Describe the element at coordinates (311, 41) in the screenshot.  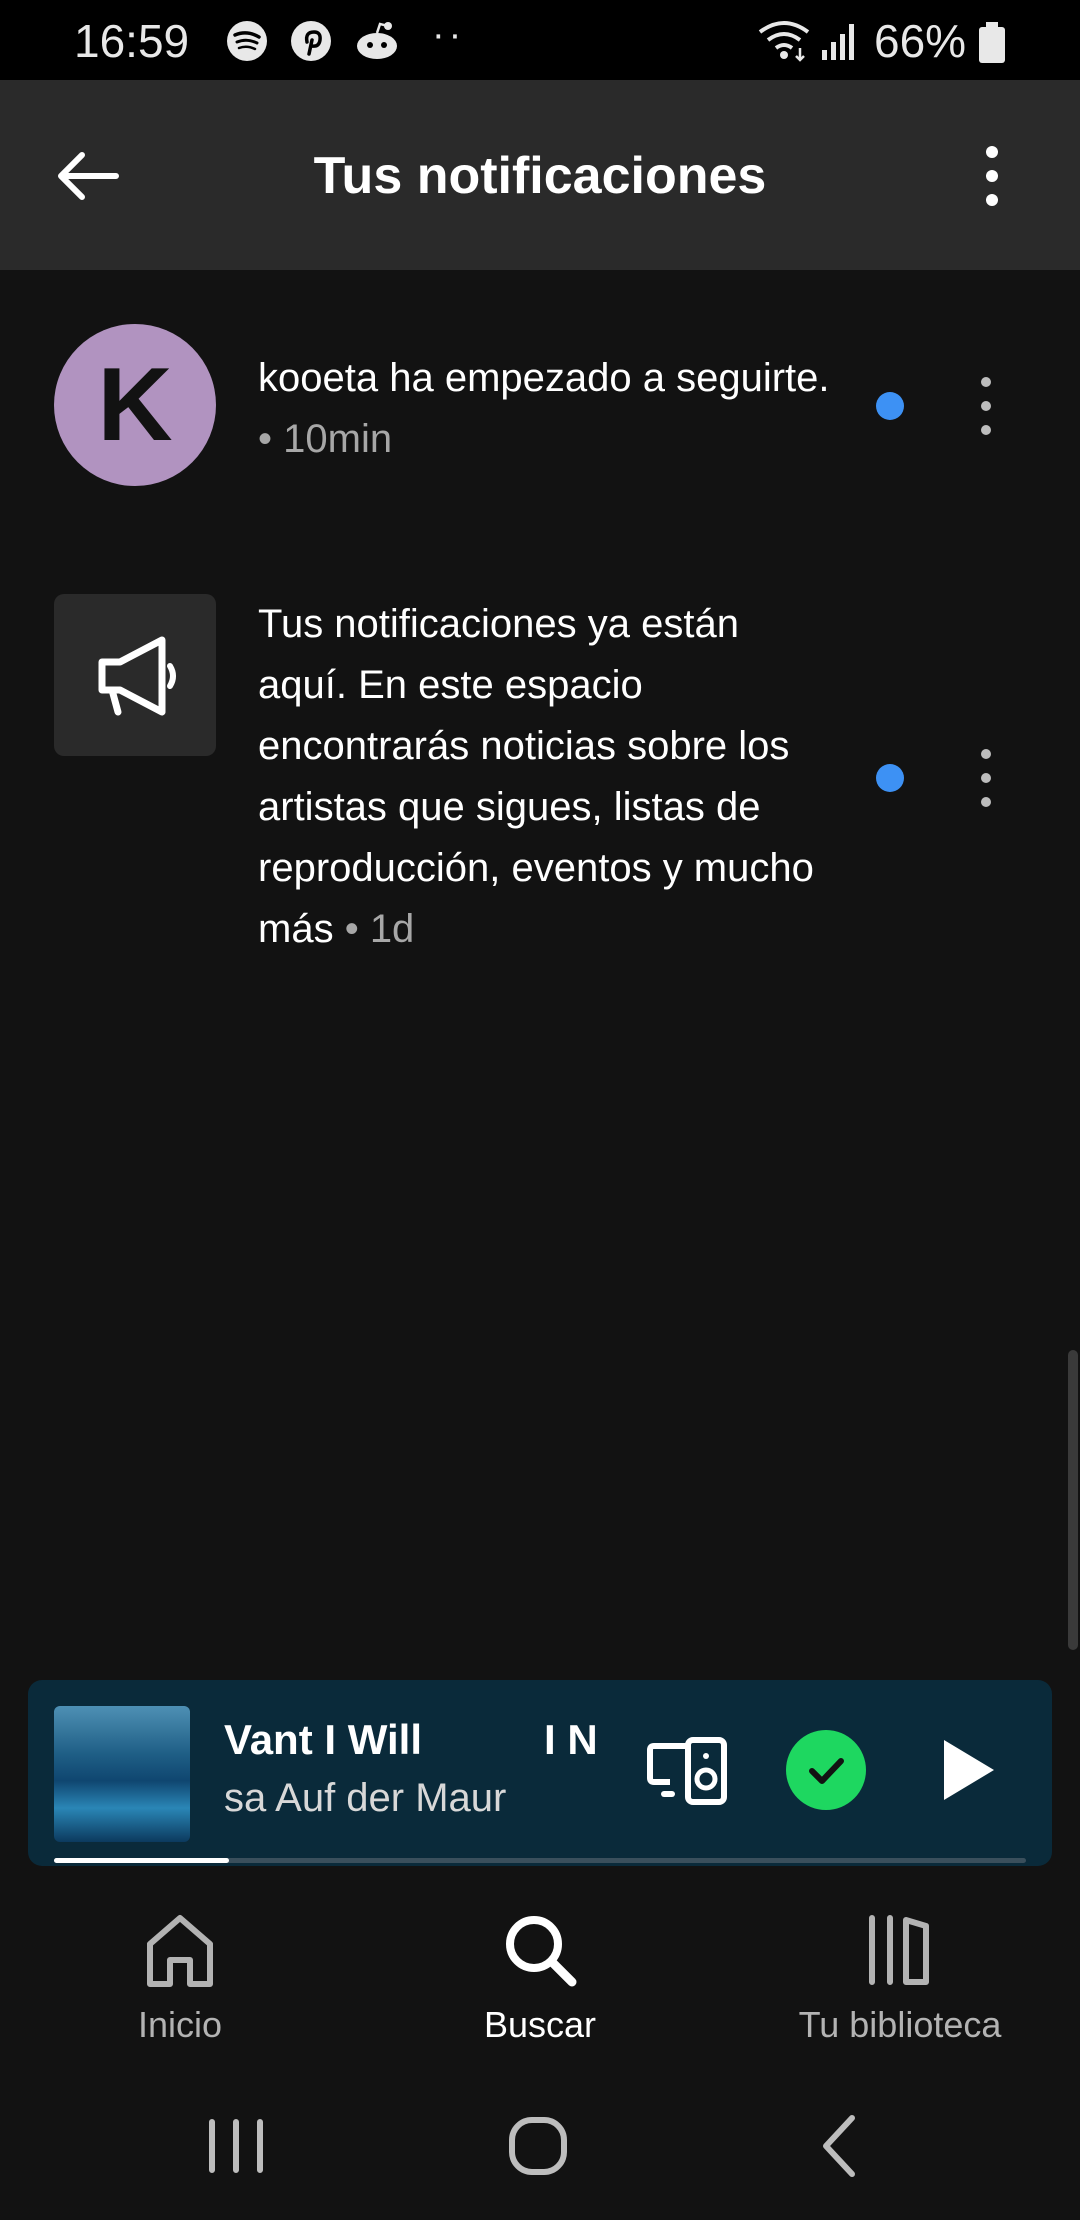
I see `pinterest-icon` at that location.